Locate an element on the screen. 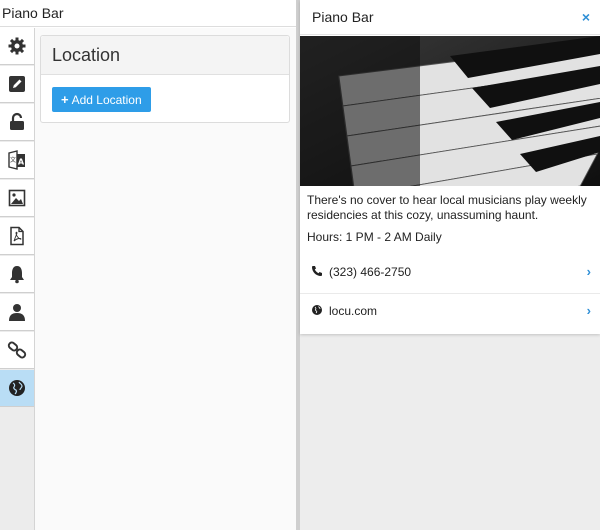 Image resolution: width=600 pixels, height=530 pixels. link-icon is located at coordinates (17, 350).